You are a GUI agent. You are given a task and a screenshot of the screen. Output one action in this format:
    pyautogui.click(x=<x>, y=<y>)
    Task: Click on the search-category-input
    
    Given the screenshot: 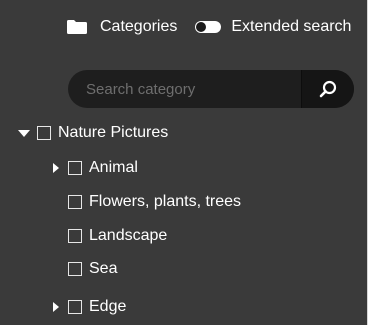 What is the action you would take?
    pyautogui.click(x=184, y=89)
    